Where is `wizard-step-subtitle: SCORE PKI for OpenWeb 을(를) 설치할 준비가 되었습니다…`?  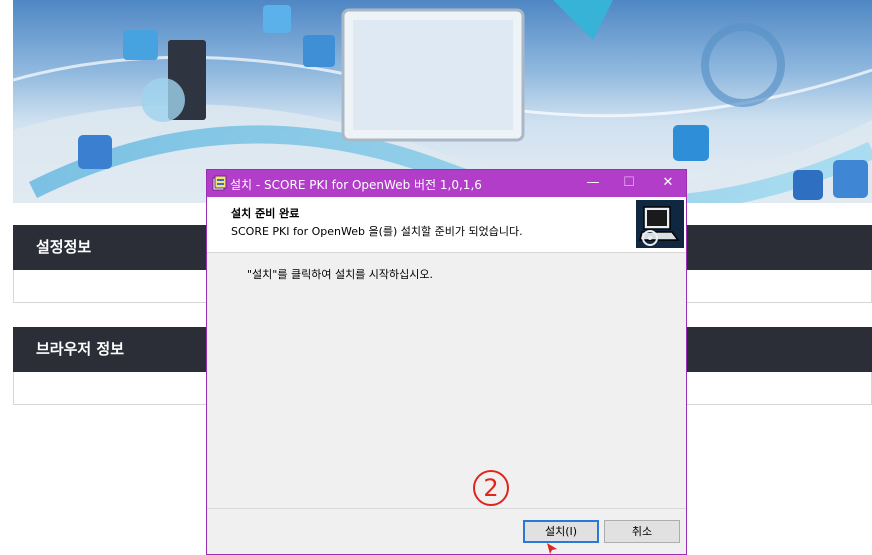 wizard-step-subtitle: SCORE PKI for OpenWeb 을(를) 설치할 준비가 되었습니다… is located at coordinates (377, 231).